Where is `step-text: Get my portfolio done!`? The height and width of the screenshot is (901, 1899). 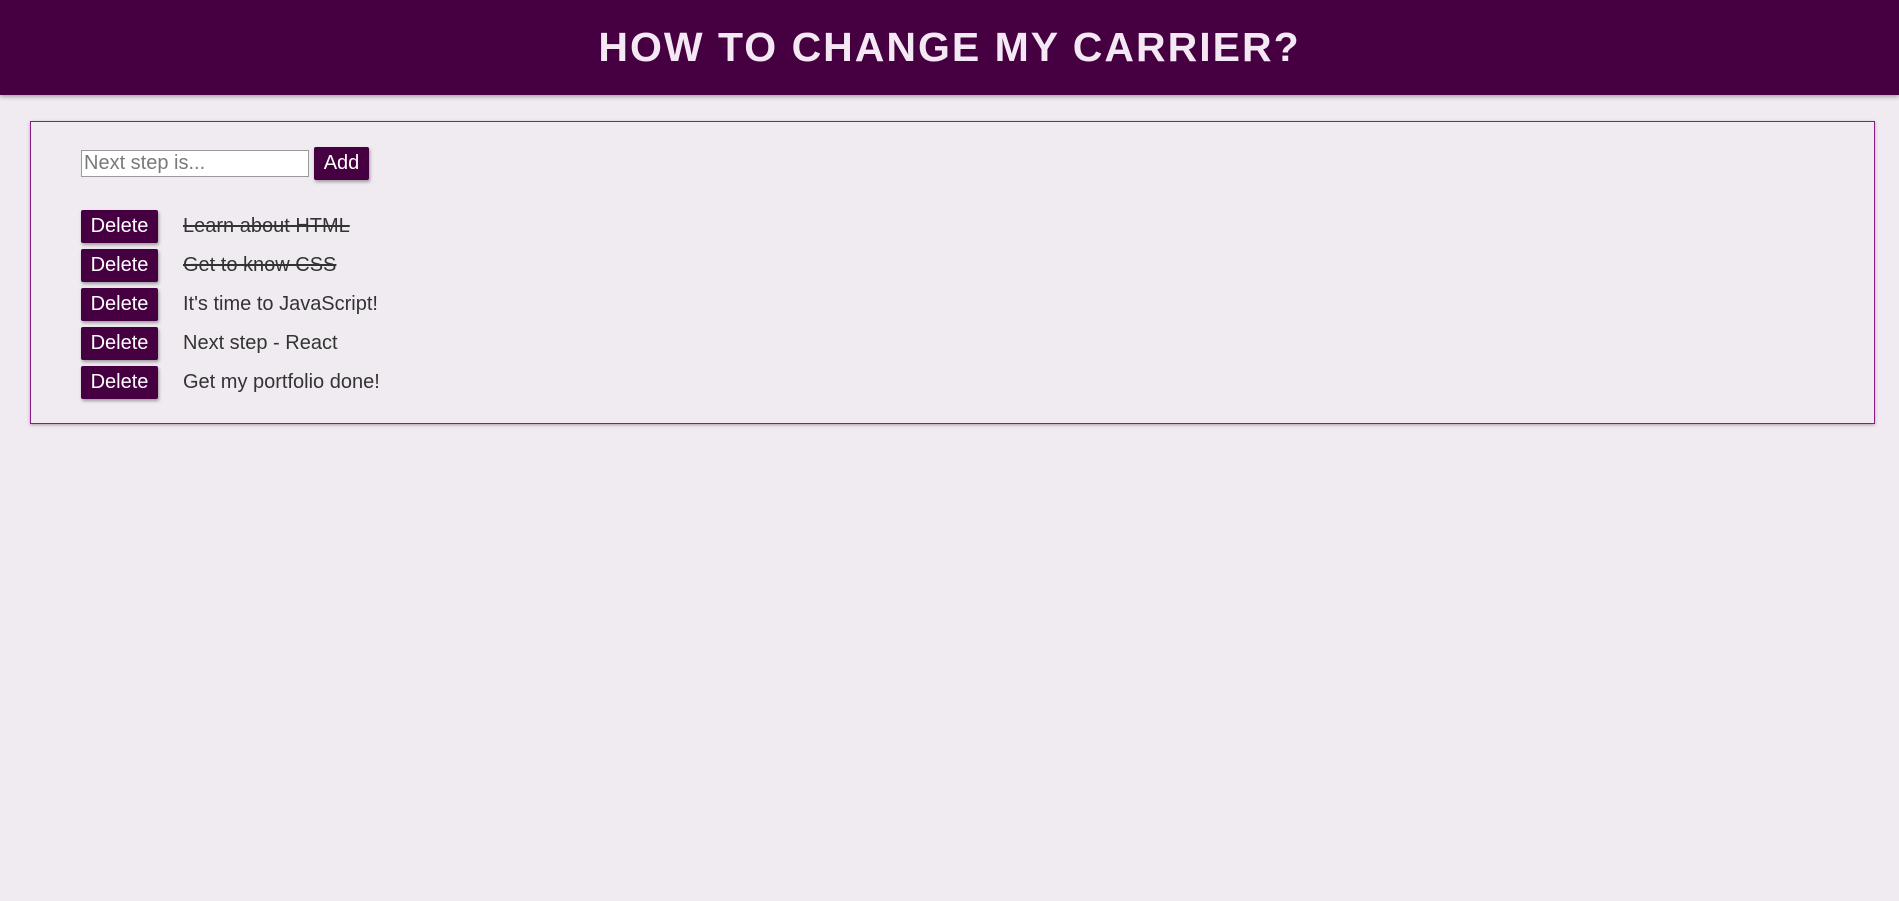 step-text: Get my portfolio done! is located at coordinates (281, 382).